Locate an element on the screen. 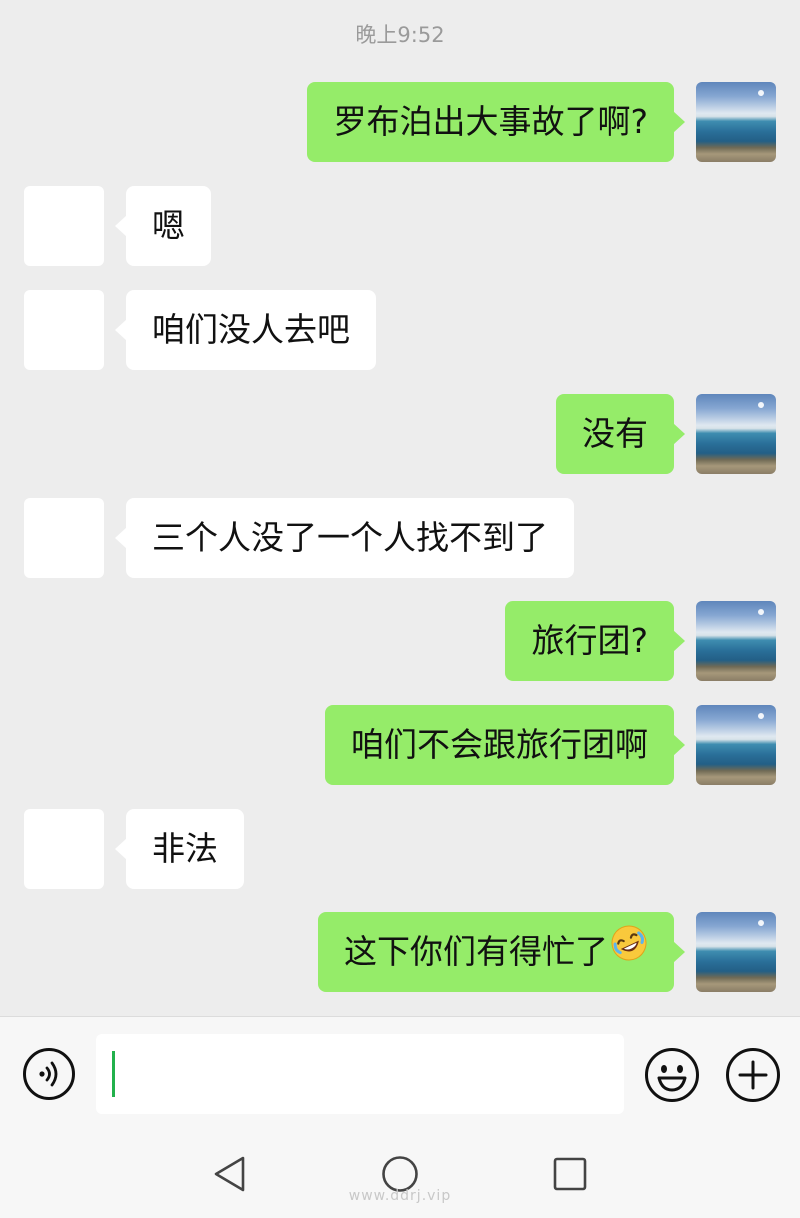 The width and height of the screenshot is (800, 1218). message-text: 咱们没人去吧 is located at coordinates (251, 329).